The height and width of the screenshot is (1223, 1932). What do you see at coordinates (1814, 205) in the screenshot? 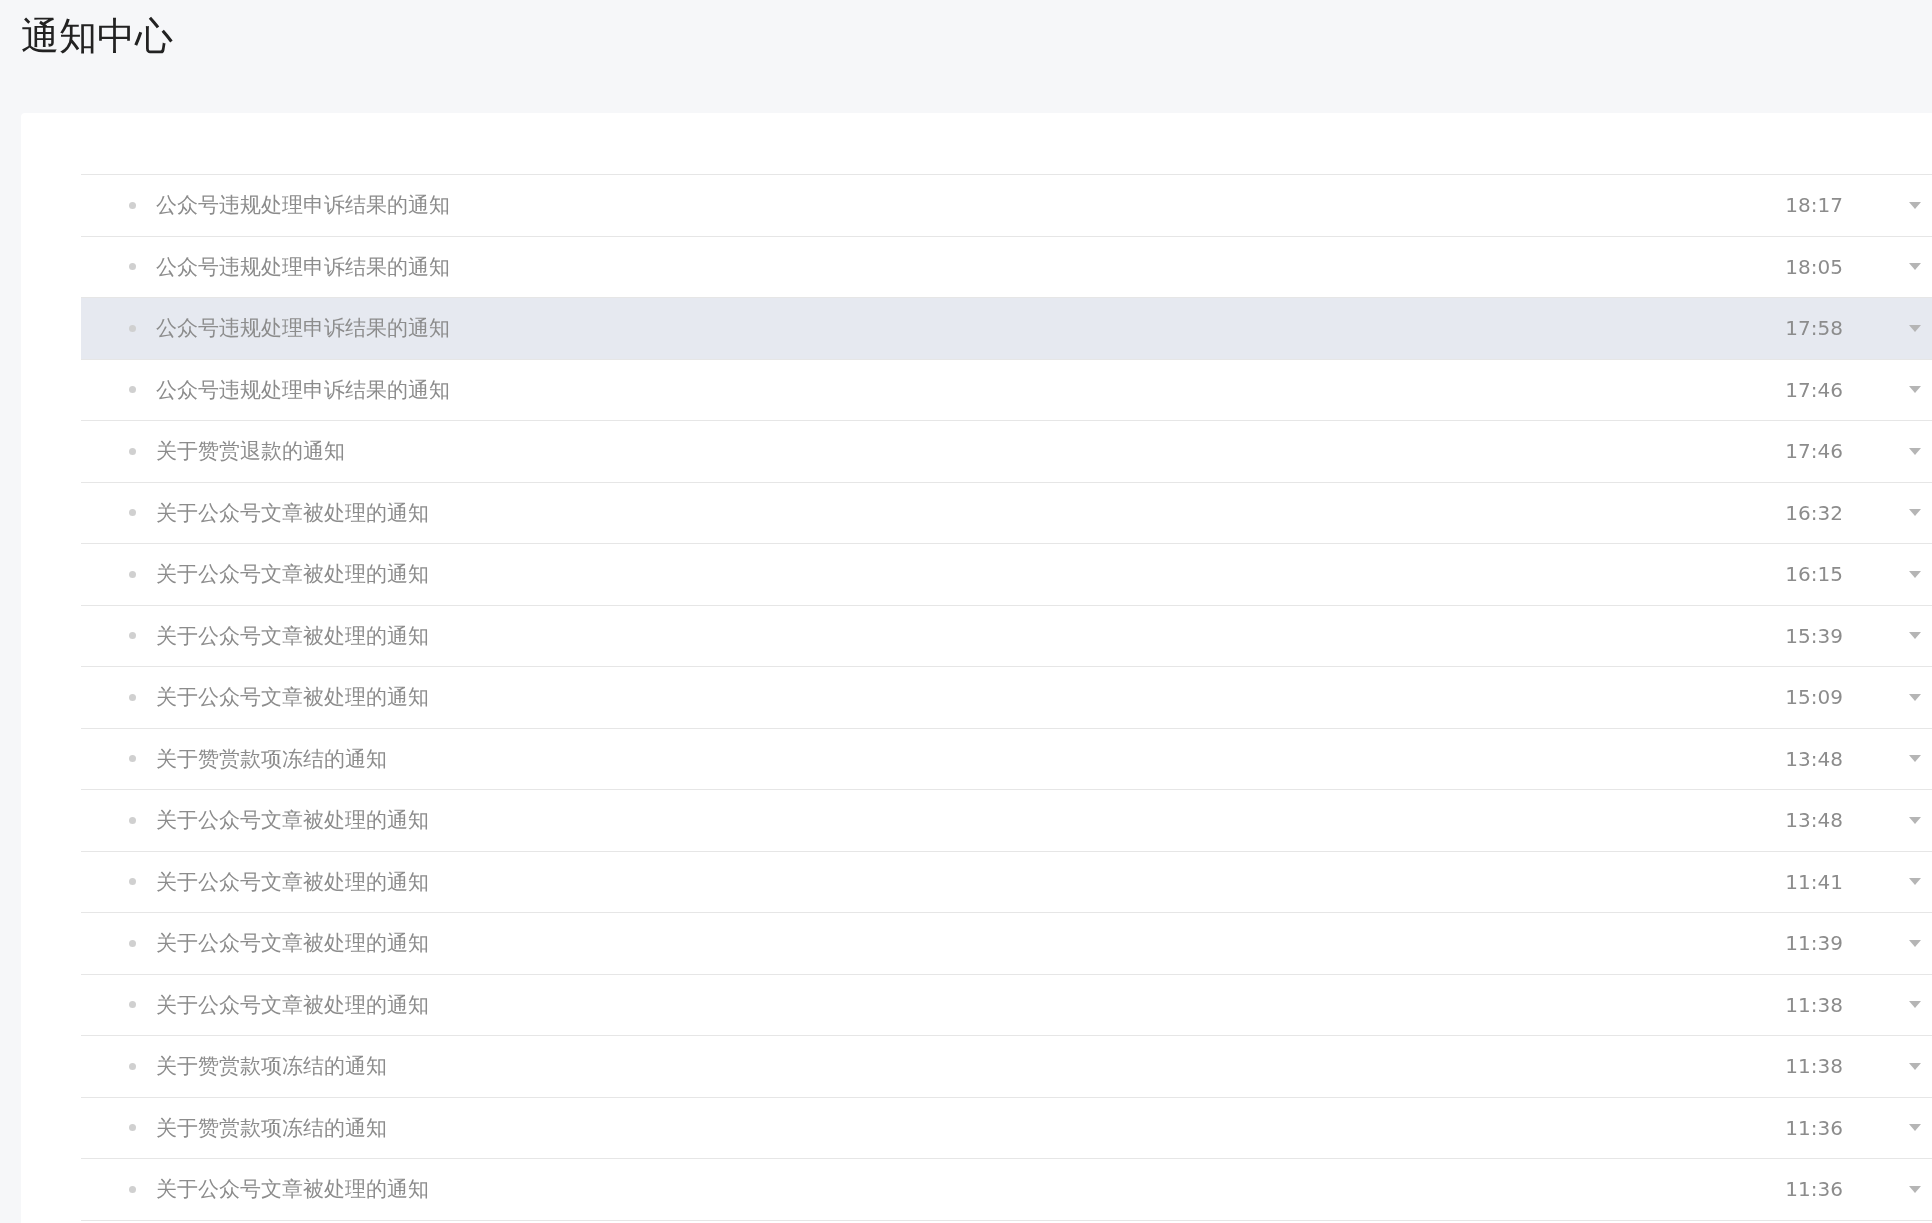
I see `notification-time: 18:17` at bounding box center [1814, 205].